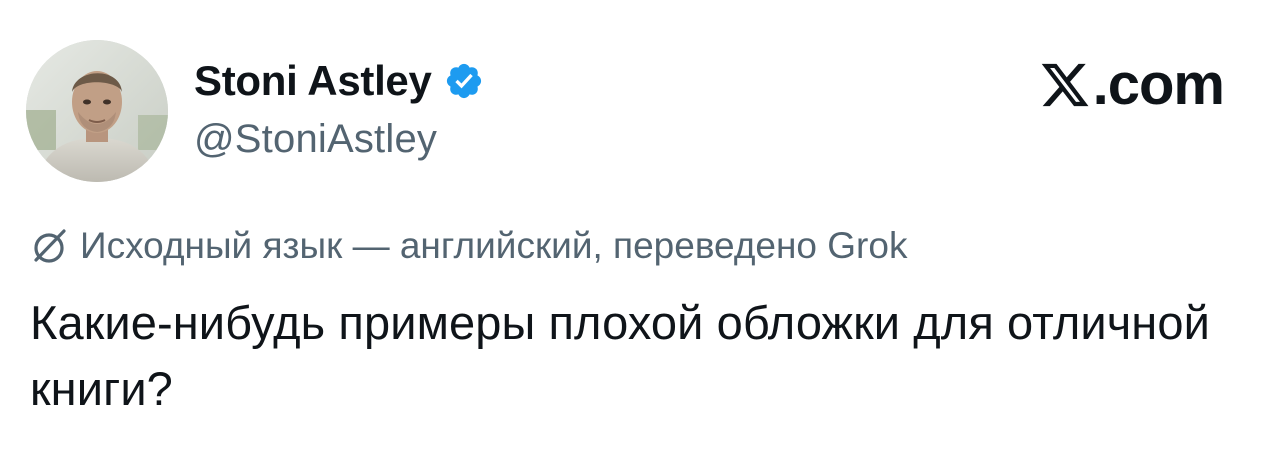 This screenshot has height=457, width=1284. I want to click on brand-text: .com, so click(1158, 84).